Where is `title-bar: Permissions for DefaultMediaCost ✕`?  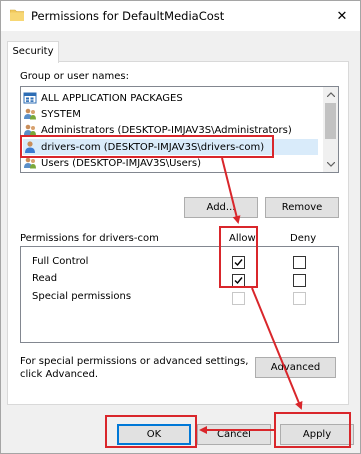
title-bar: Permissions for DefaultMediaCost ✕ is located at coordinates (180, 16).